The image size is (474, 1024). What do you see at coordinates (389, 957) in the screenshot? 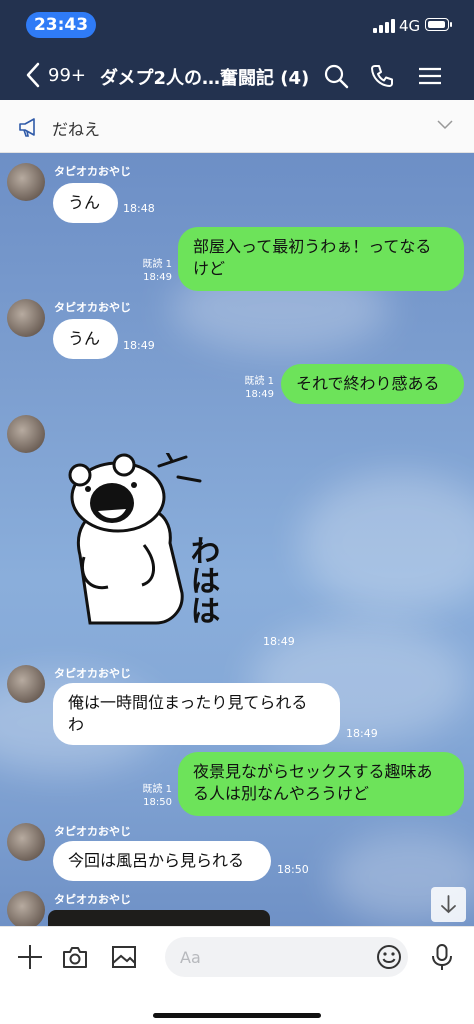
I see `emoji-icon` at bounding box center [389, 957].